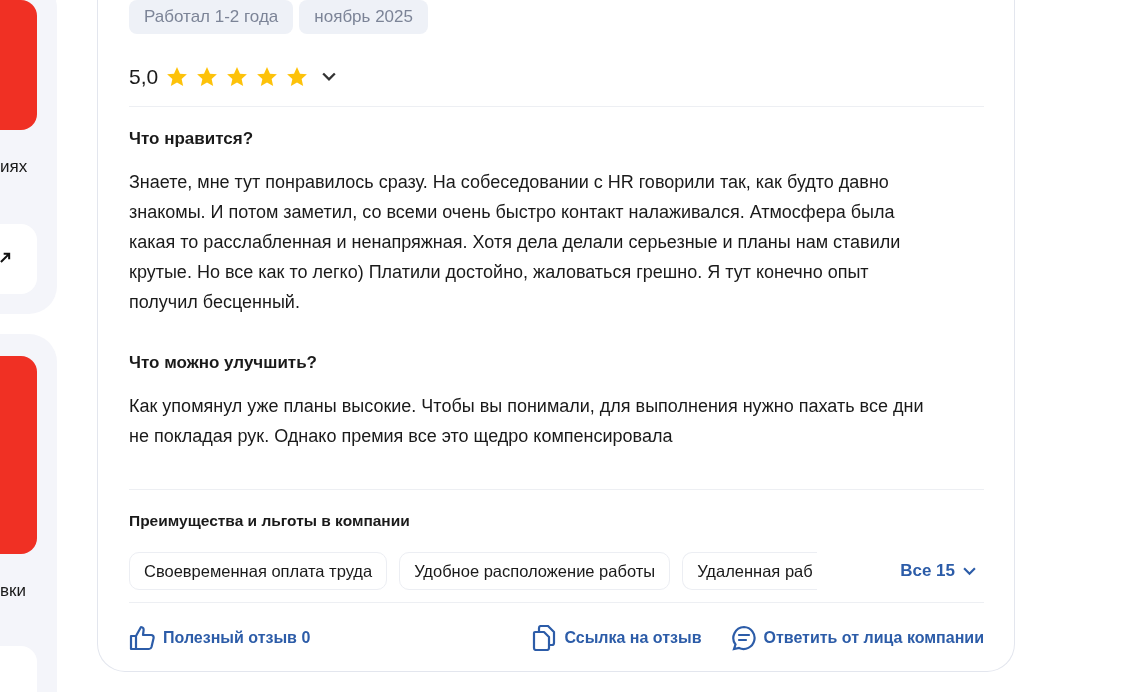 This screenshot has height=692, width=1145. I want to click on review-tag: Работал 1-2 года, so click(211, 17).